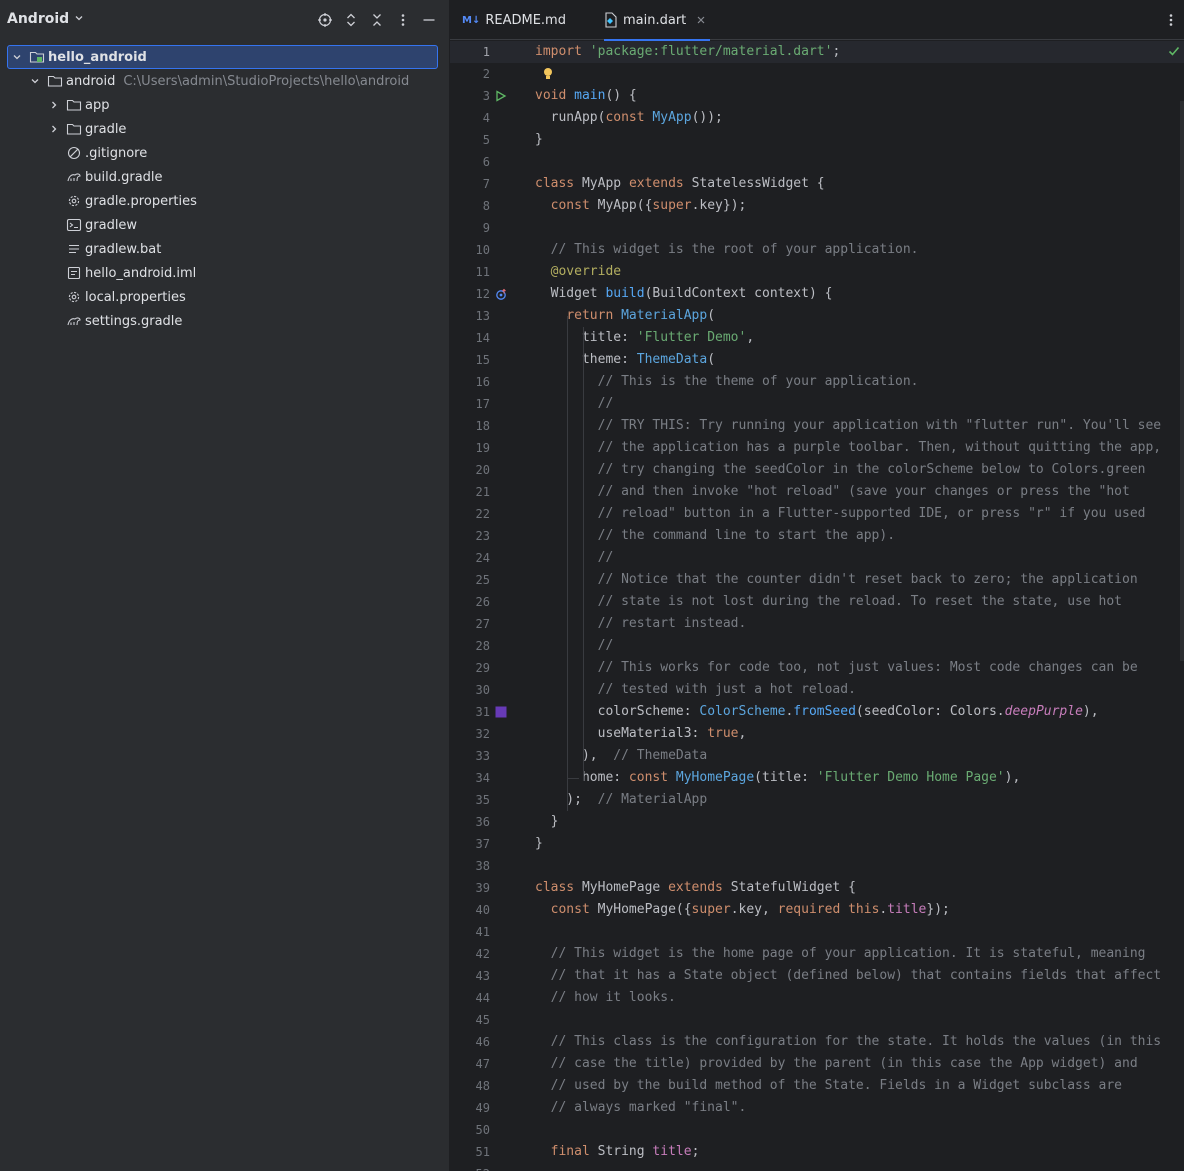 This screenshot has height=1171, width=1184. Describe the element at coordinates (224, 201) in the screenshot. I see `tree-item: gradle.properties` at that location.